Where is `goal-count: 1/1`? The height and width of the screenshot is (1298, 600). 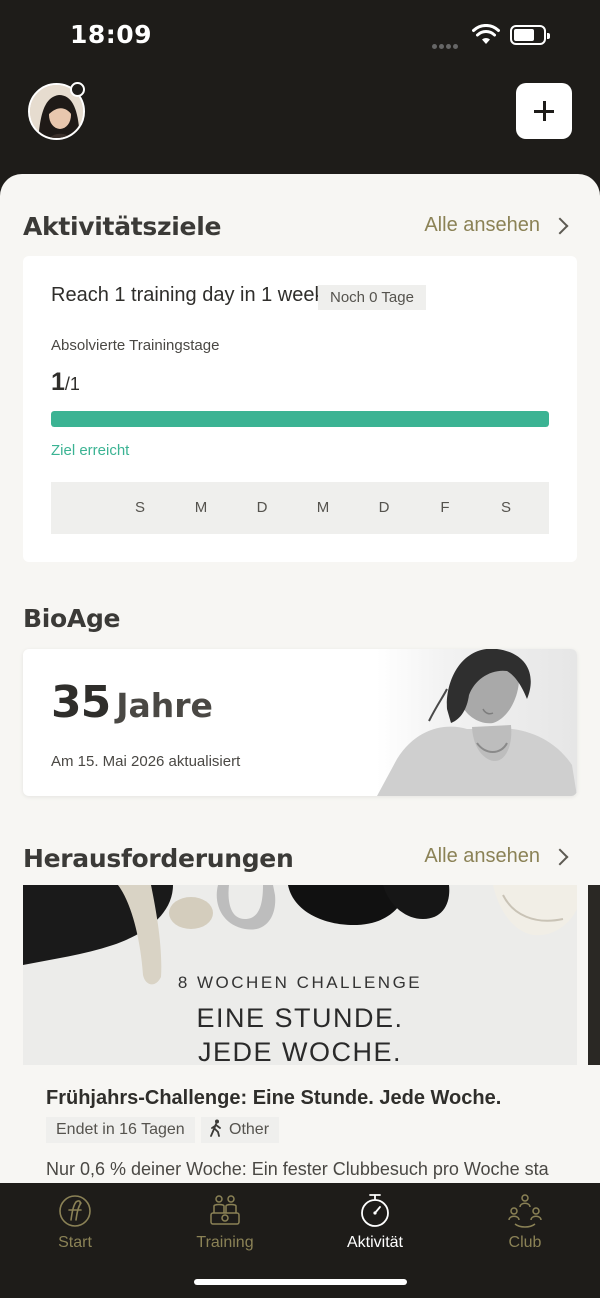
goal-count: 1/1 is located at coordinates (65, 382).